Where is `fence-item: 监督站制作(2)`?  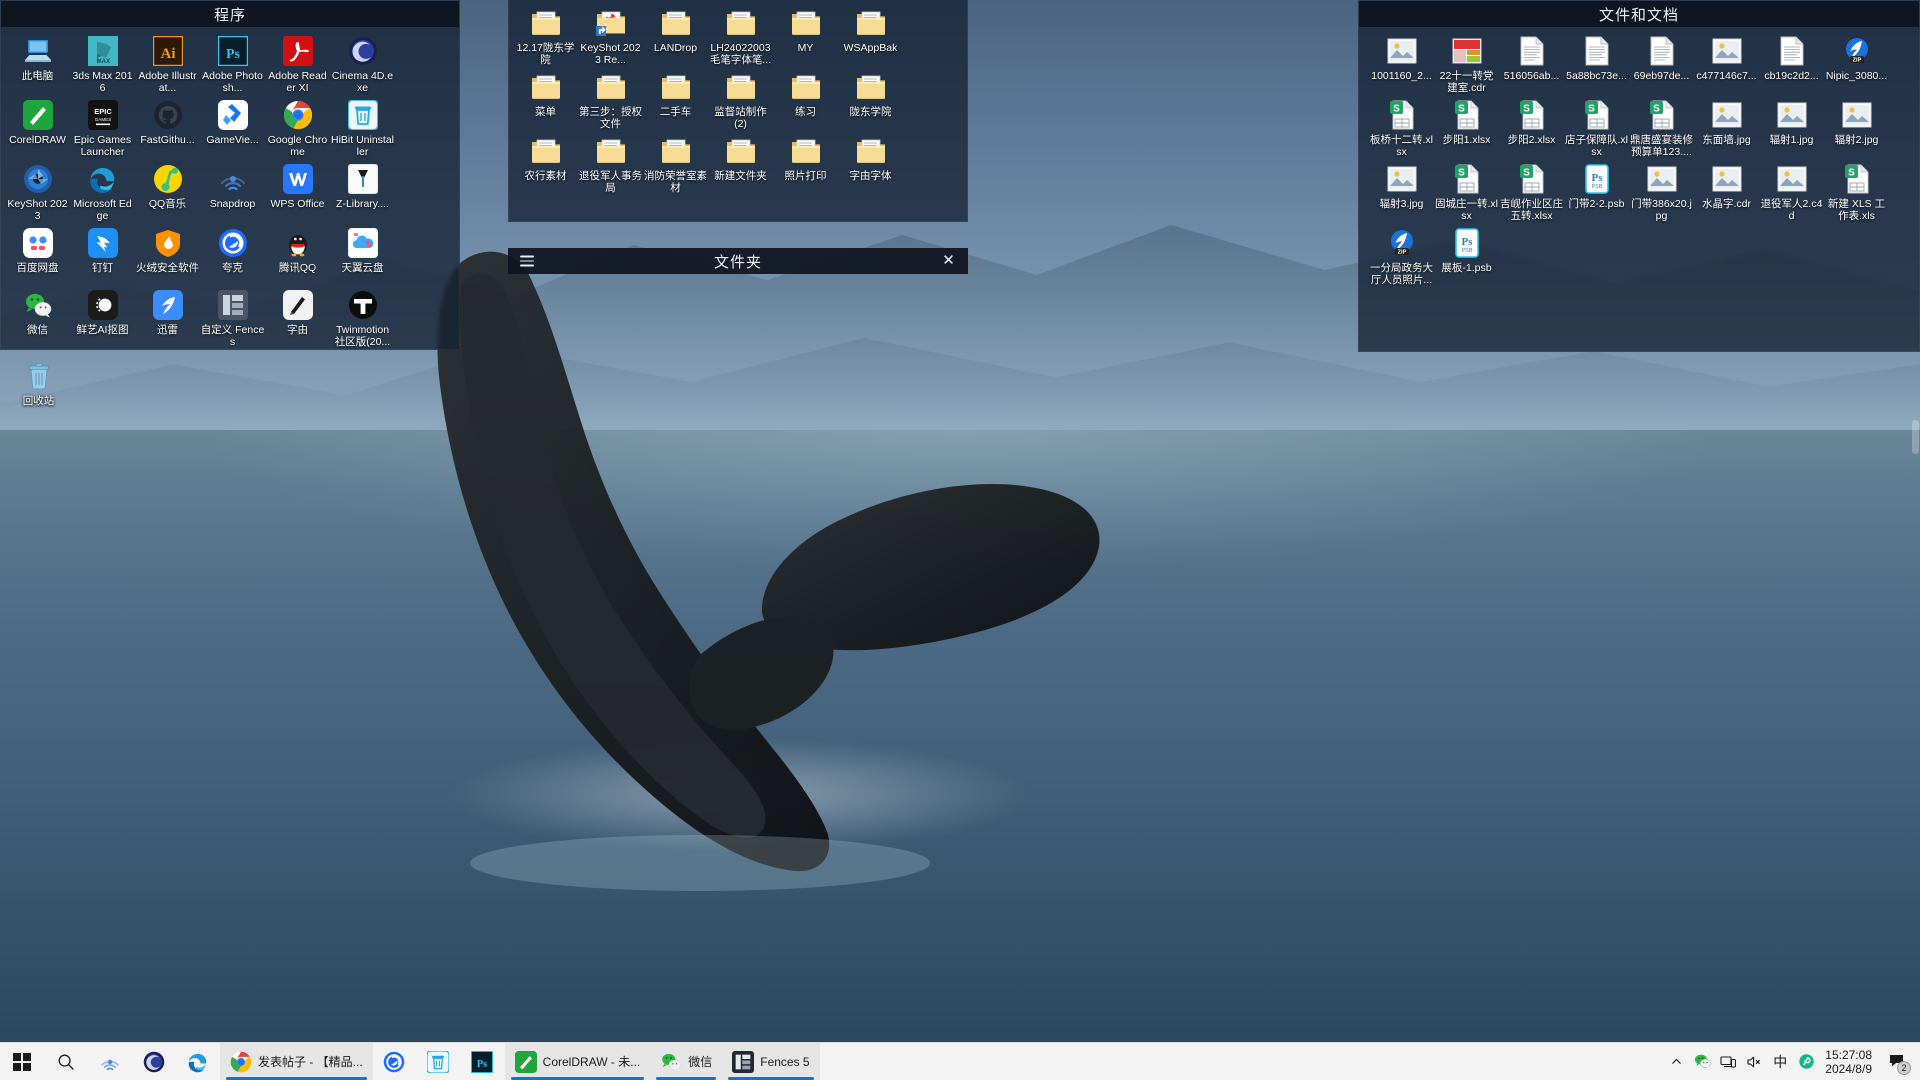 fence-item: 监督站制作(2) is located at coordinates (740, 101).